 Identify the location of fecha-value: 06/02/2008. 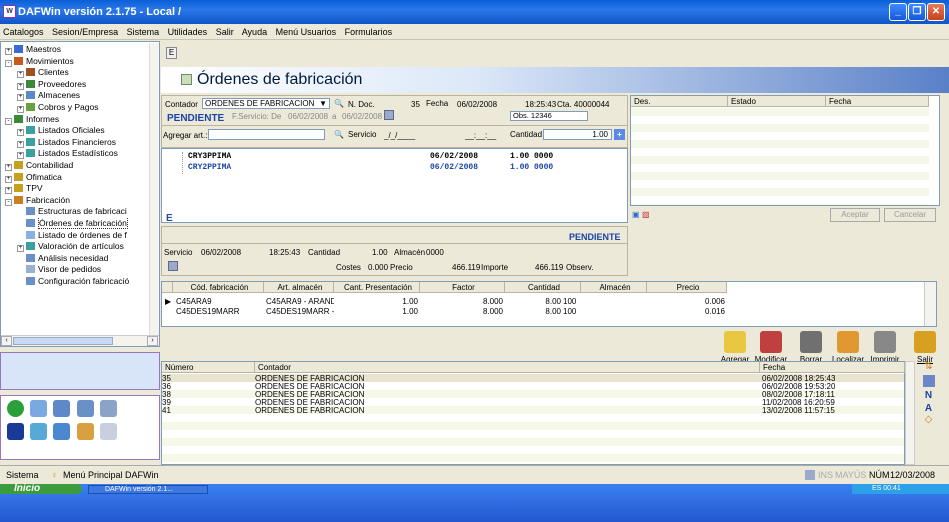
(477, 104).